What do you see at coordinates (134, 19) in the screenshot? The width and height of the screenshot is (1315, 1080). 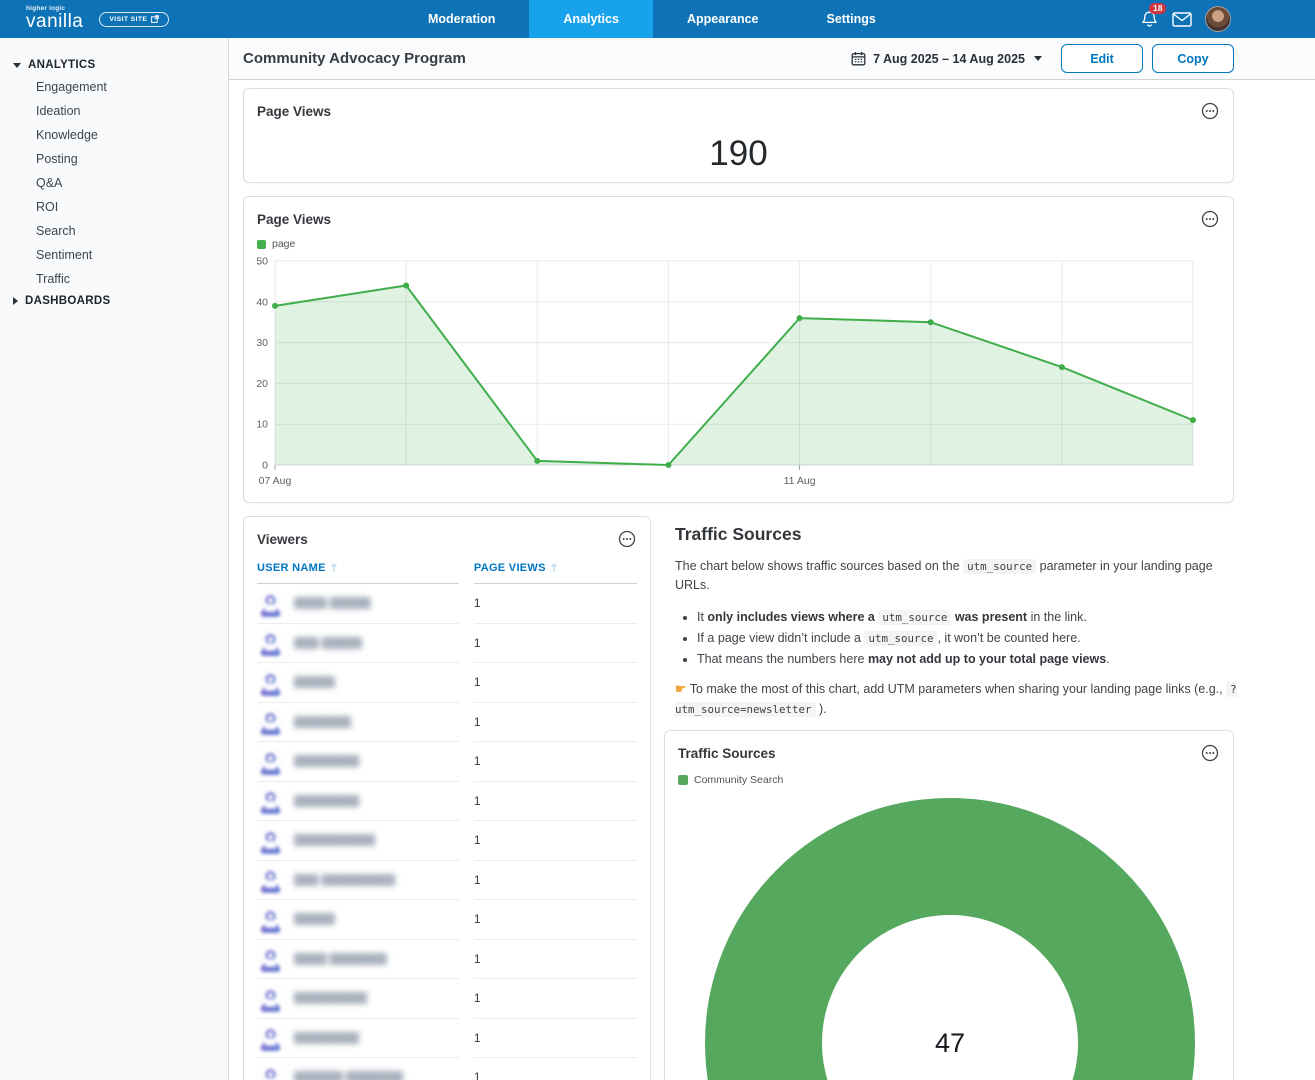 I see `visit-site-button: VISIT SITE` at bounding box center [134, 19].